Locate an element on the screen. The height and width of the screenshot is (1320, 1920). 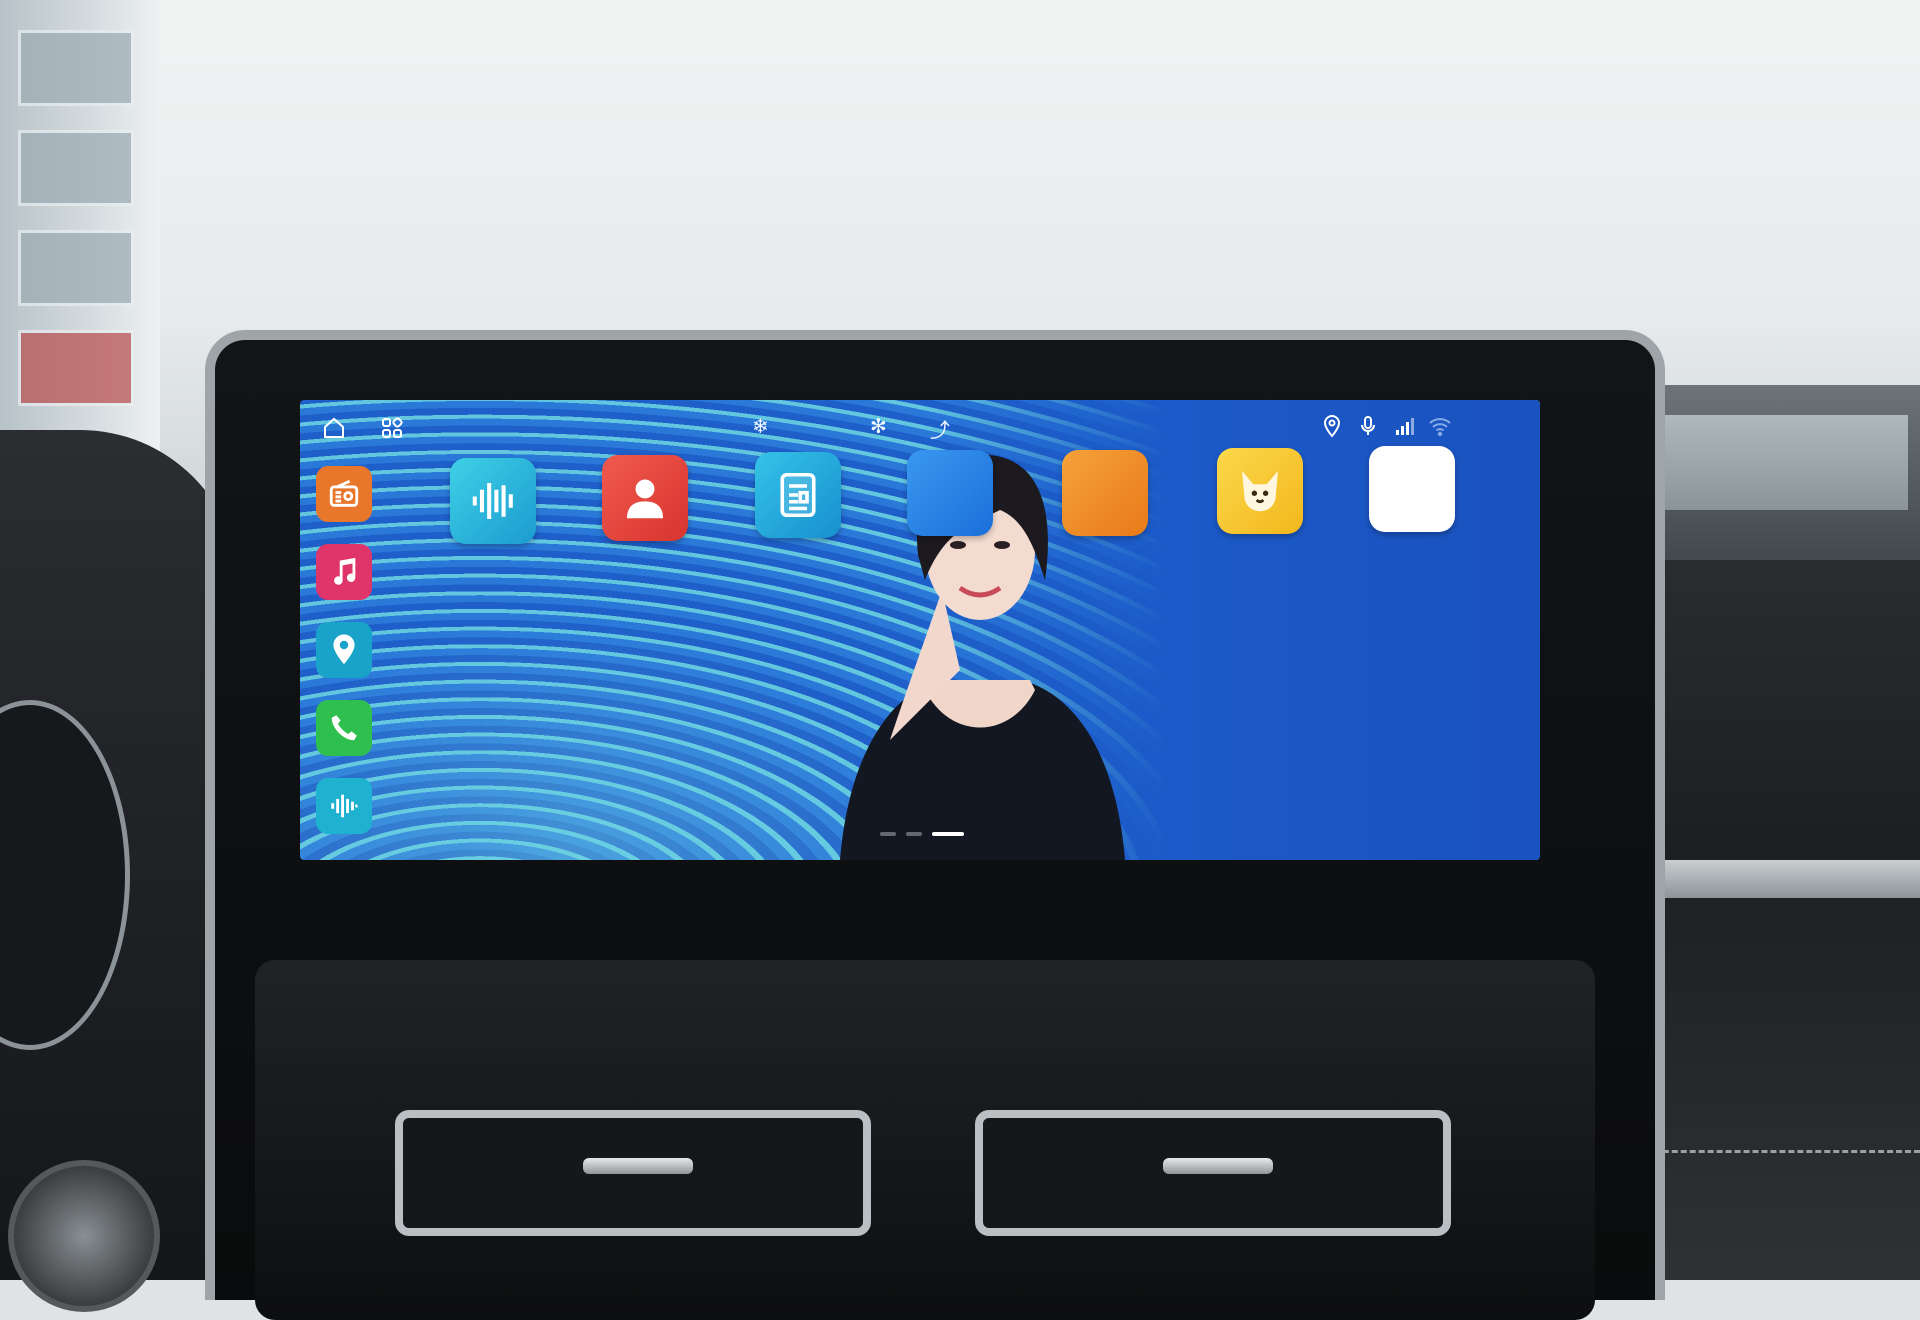
fox-icon is located at coordinates (1260, 491).